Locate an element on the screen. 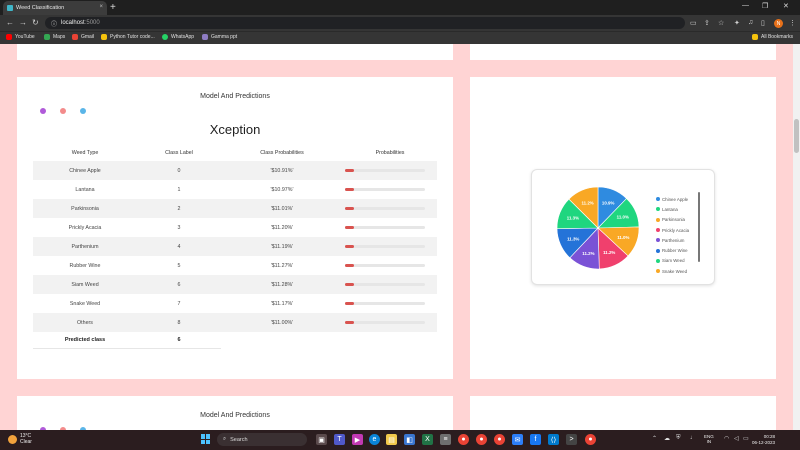  legend-label: Parkinsonia is located at coordinates (673, 220).